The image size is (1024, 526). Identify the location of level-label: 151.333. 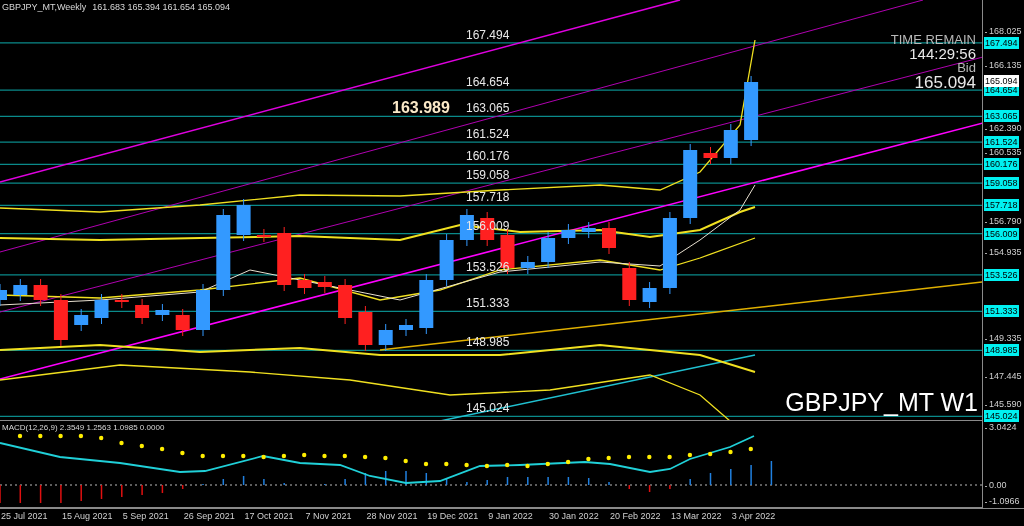
(488, 303).